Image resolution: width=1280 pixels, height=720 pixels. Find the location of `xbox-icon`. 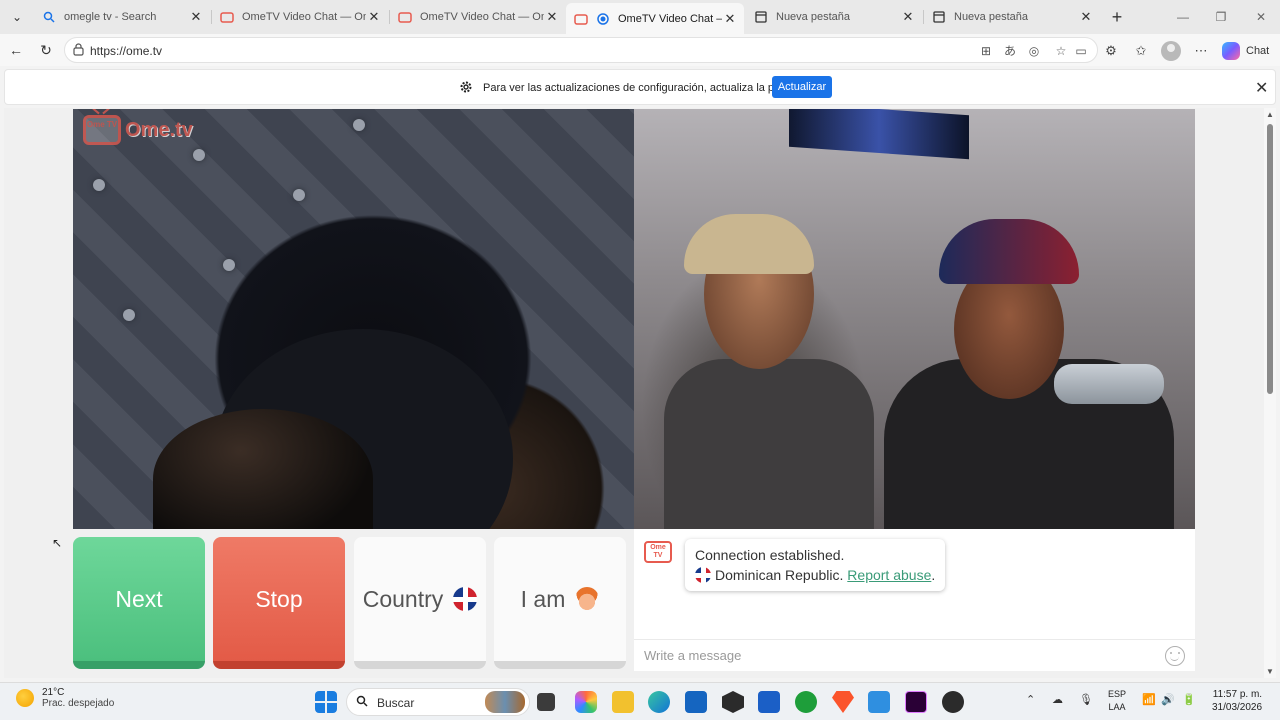

xbox-icon is located at coordinates (806, 702).